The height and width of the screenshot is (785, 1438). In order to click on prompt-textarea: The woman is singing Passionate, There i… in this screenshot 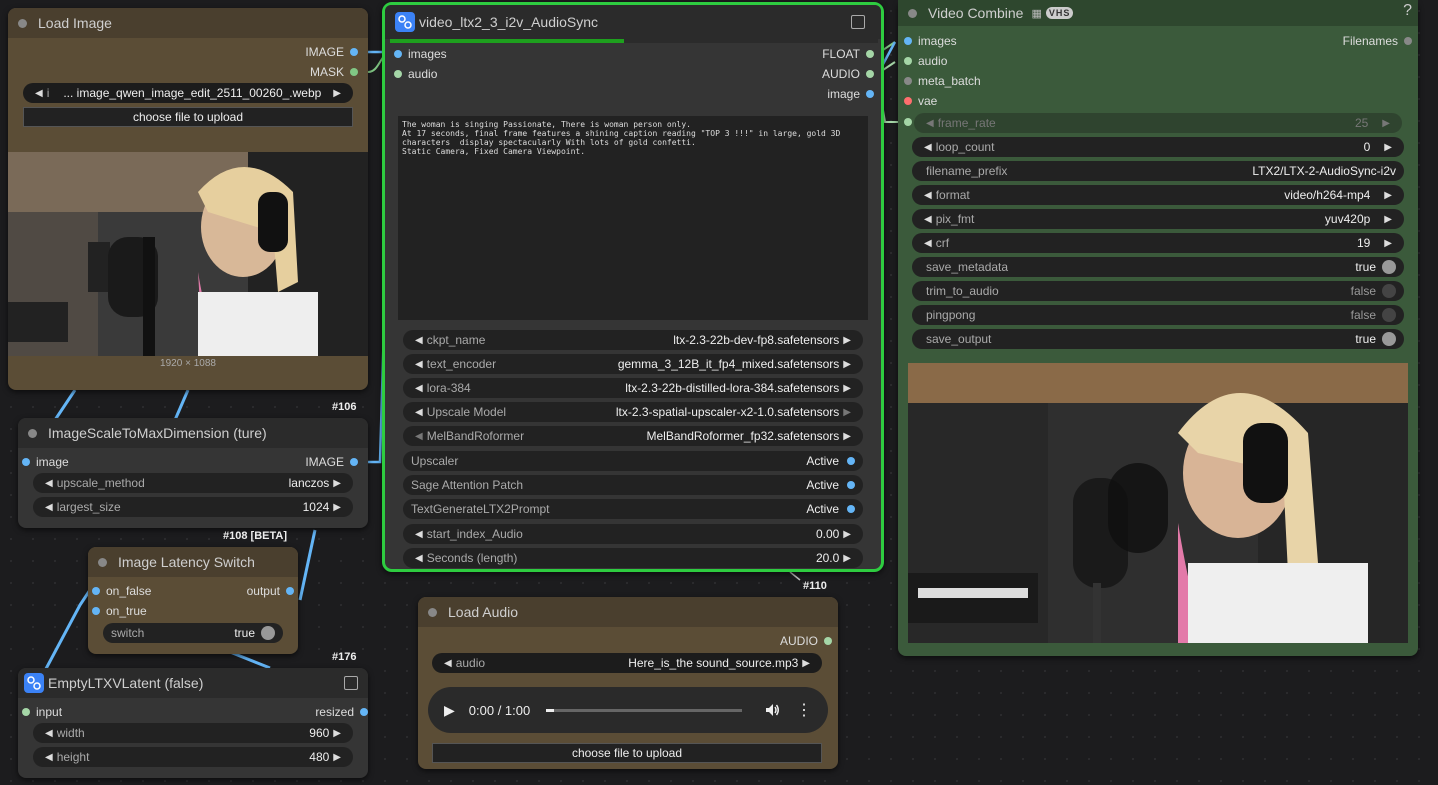, I will do `click(633, 218)`.